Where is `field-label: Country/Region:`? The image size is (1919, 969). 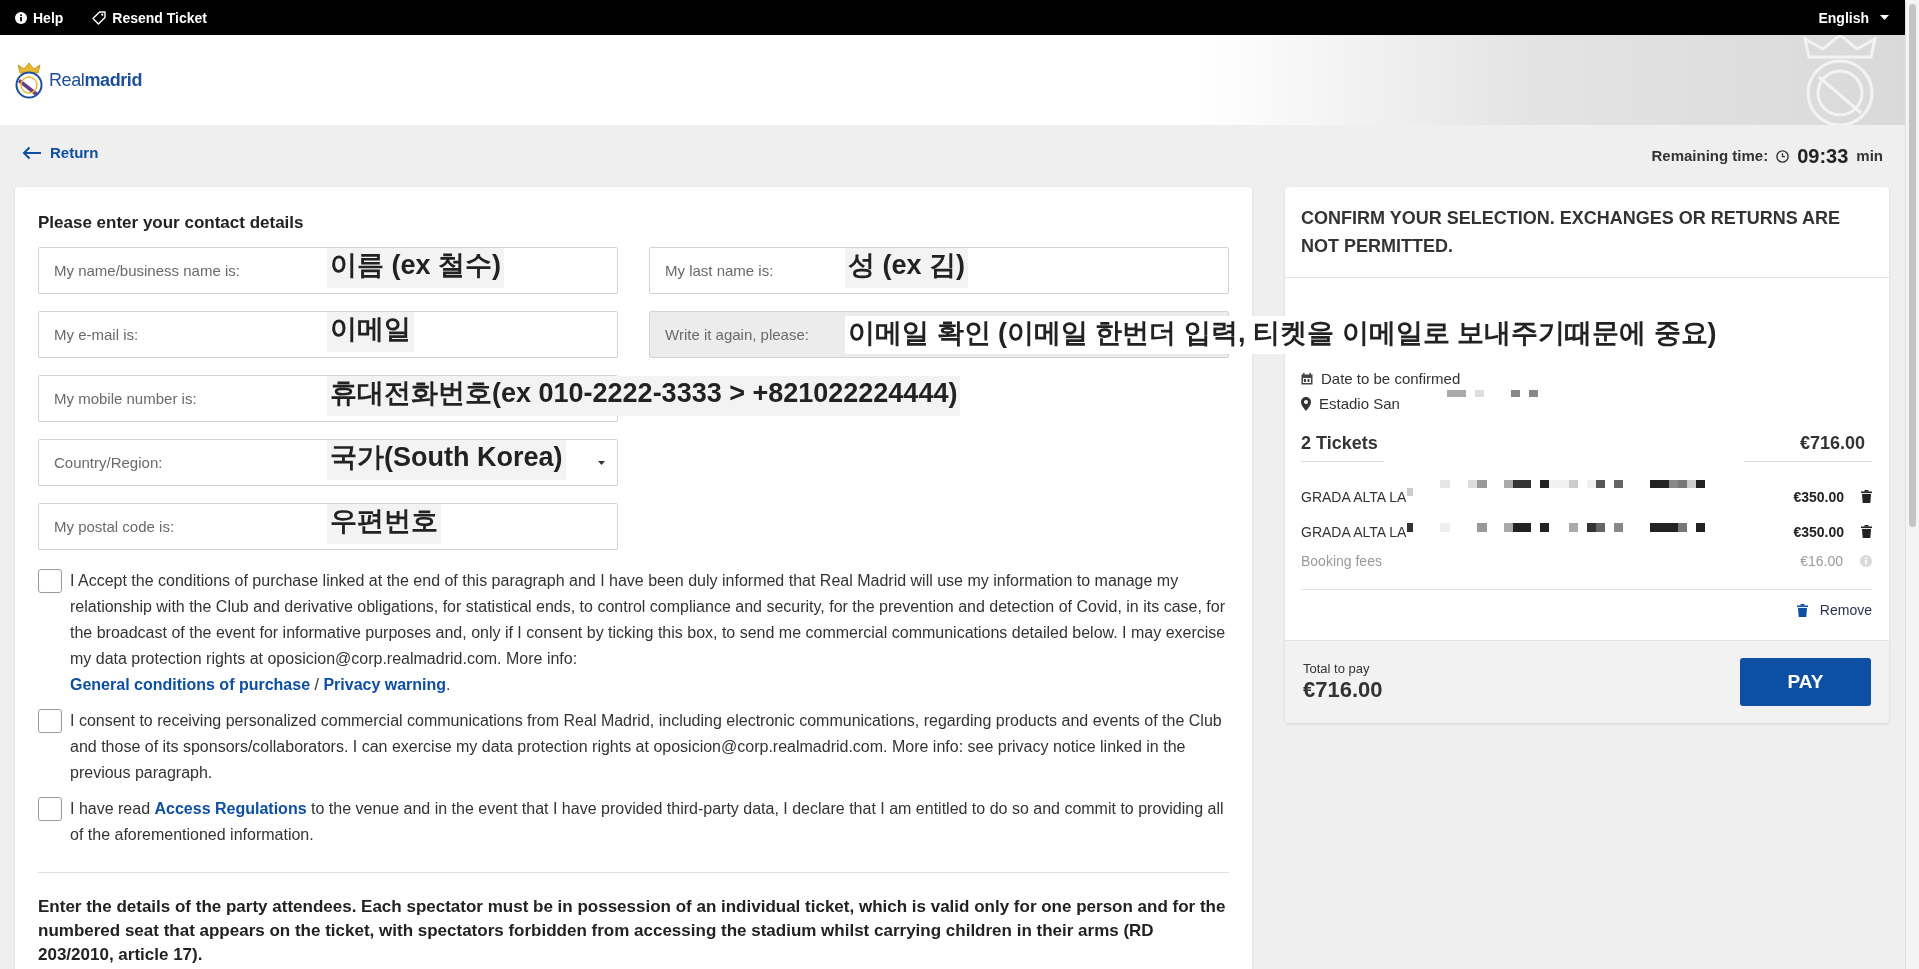
field-label: Country/Region: is located at coordinates (108, 462).